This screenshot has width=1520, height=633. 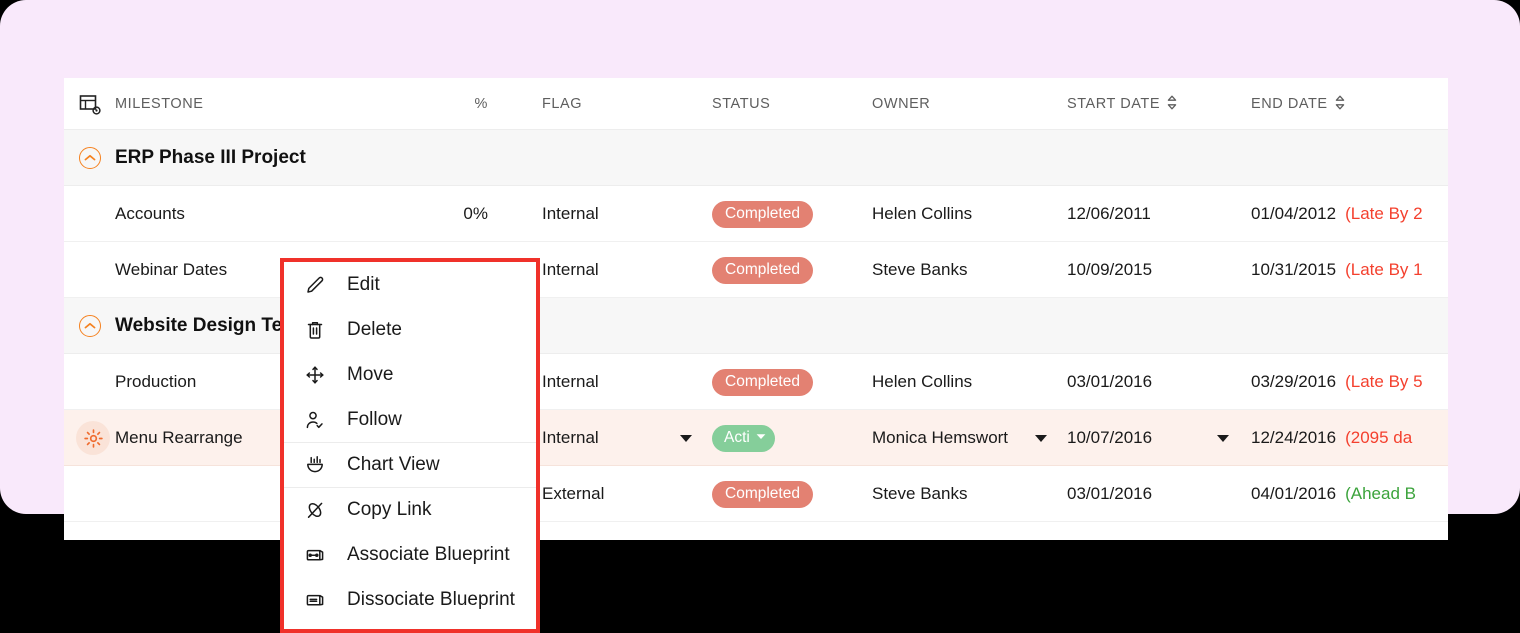 What do you see at coordinates (1384, 269) in the screenshot?
I see `end-date-note: (Late By 1` at bounding box center [1384, 269].